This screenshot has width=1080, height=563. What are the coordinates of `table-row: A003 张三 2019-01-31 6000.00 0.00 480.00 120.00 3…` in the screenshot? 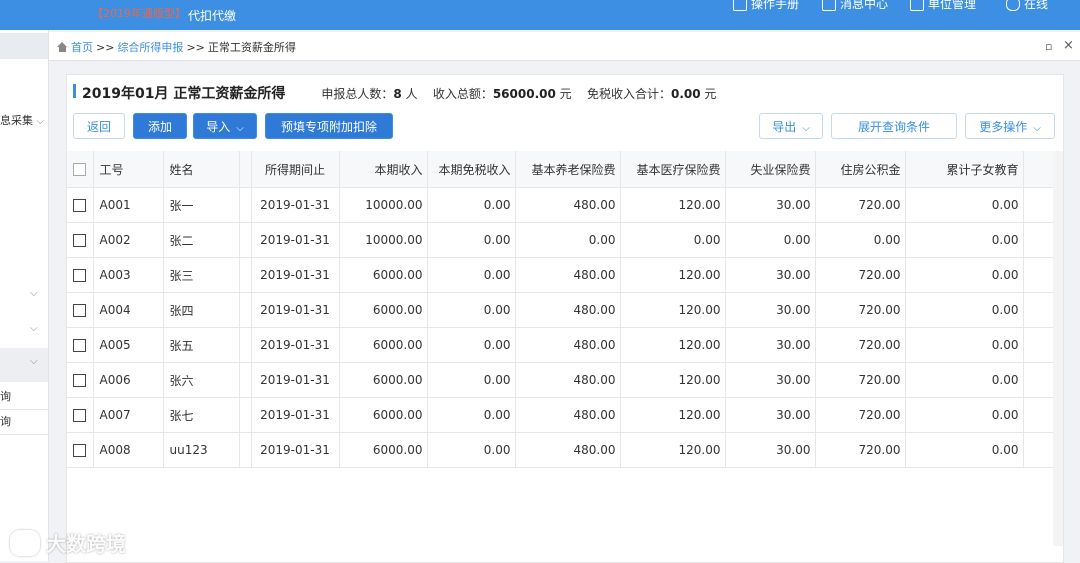 It's located at (560, 275).